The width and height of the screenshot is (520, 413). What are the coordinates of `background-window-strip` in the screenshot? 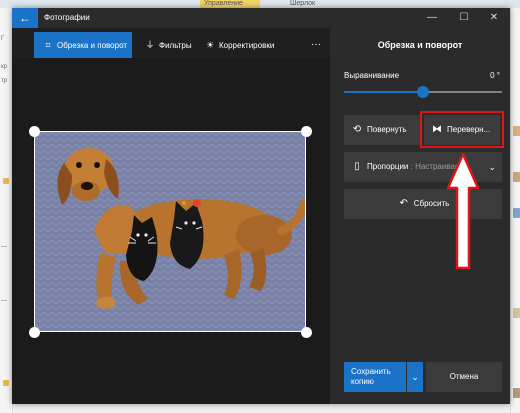 It's located at (260, 4).